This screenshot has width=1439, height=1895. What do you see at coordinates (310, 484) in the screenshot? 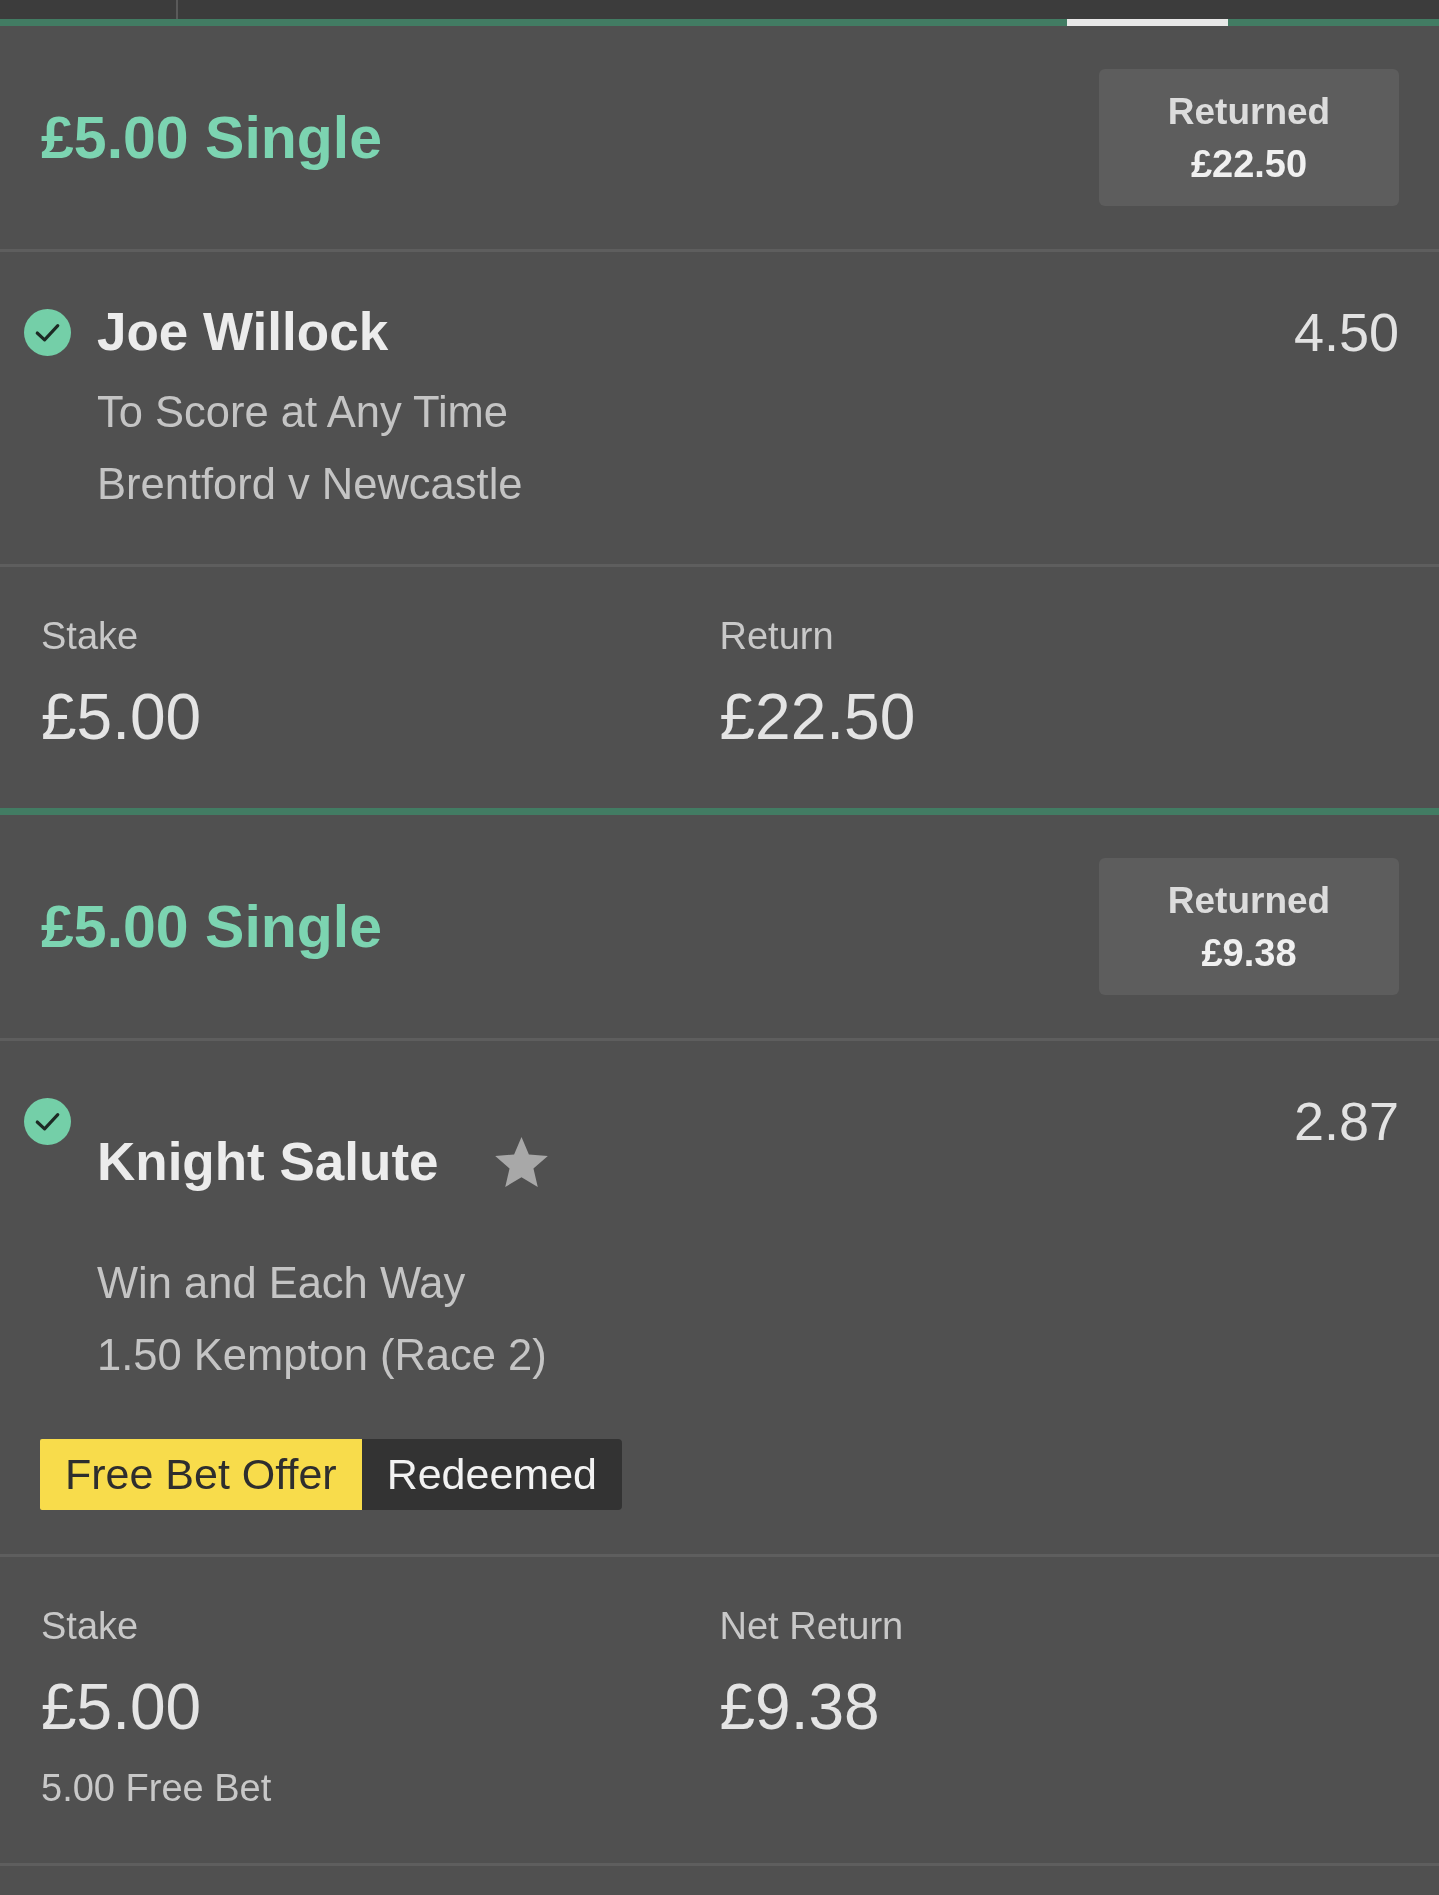
I see `event-name: Brentford v Newcastle` at bounding box center [310, 484].